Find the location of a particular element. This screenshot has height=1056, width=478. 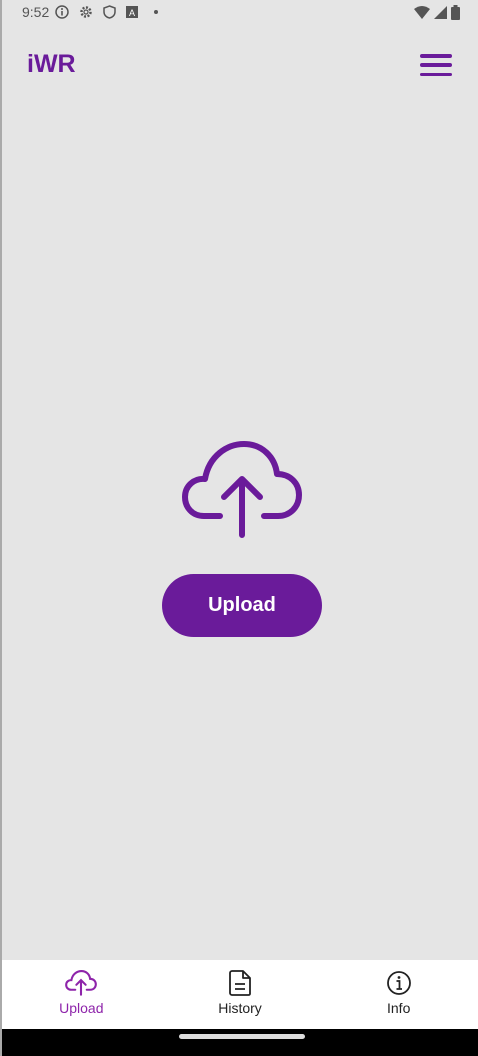

battery-icon is located at coordinates (455, 12).